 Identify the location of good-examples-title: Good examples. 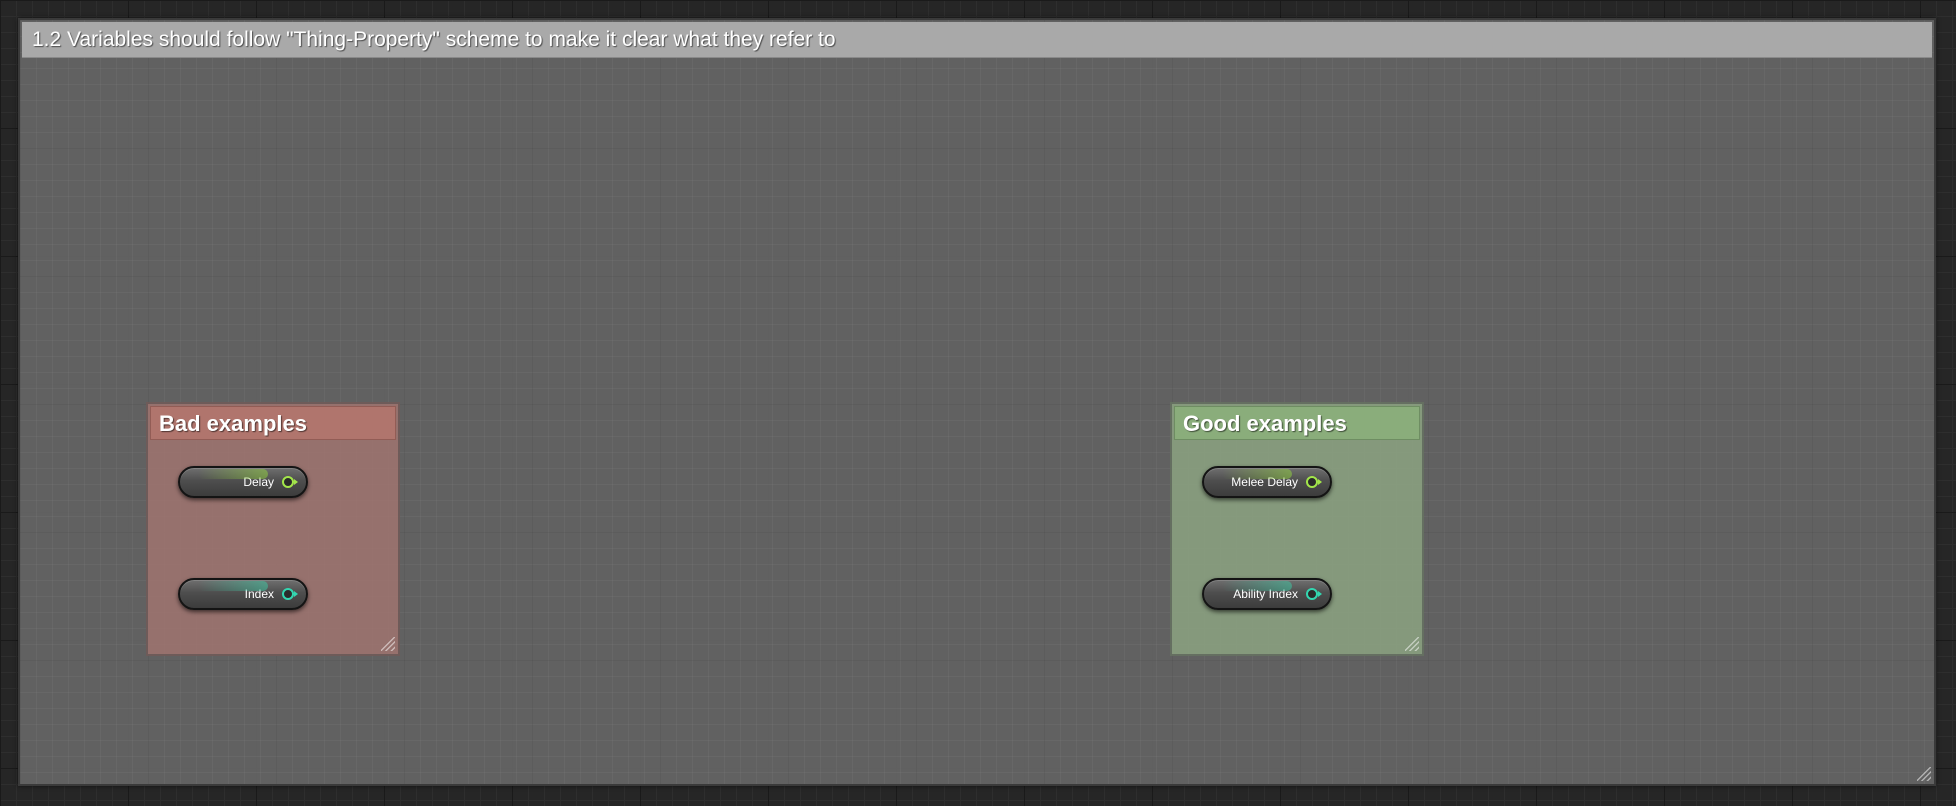
(1297, 423).